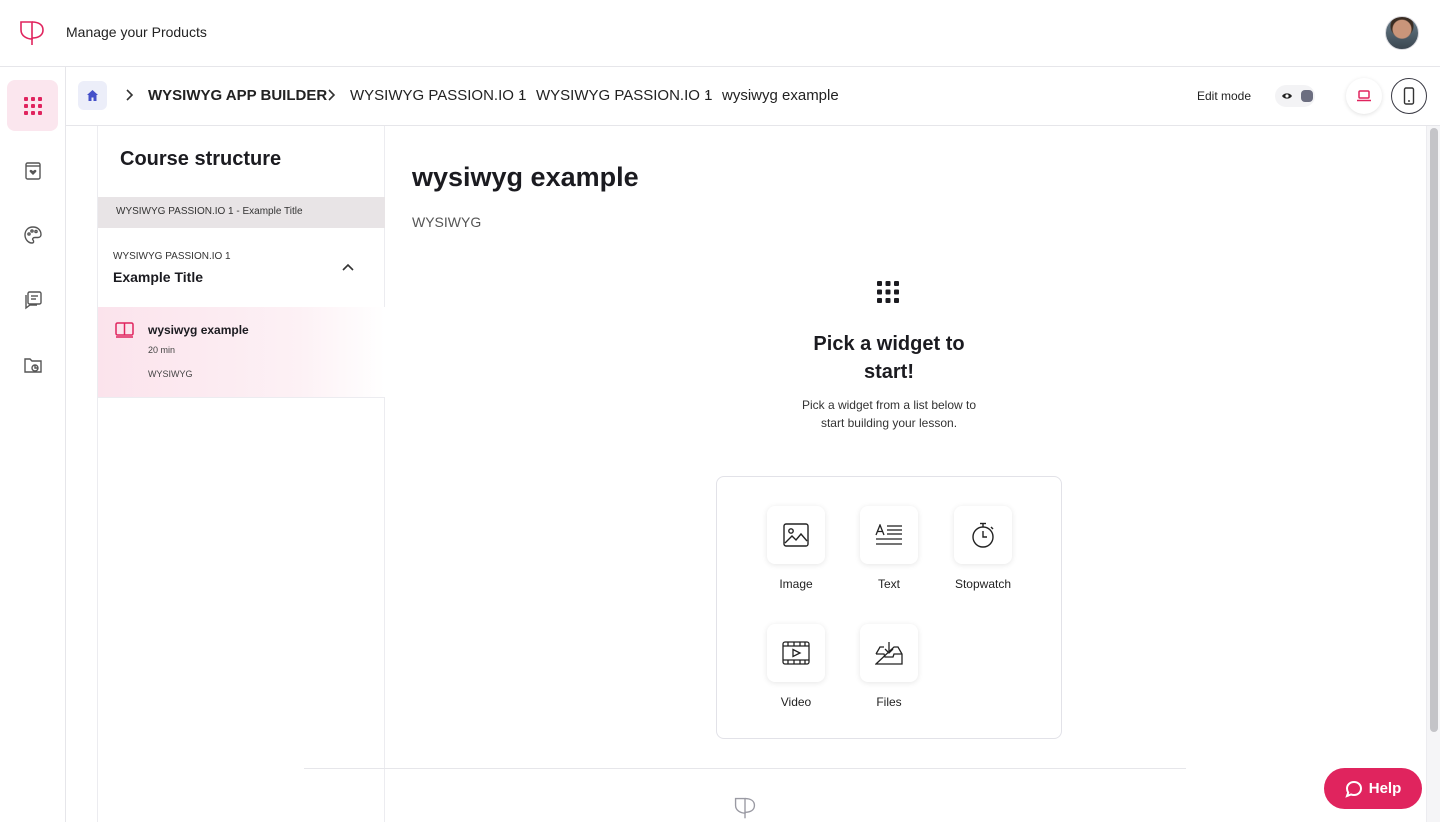 This screenshot has height=822, width=1440. I want to click on scrollbar, so click(1433, 474).